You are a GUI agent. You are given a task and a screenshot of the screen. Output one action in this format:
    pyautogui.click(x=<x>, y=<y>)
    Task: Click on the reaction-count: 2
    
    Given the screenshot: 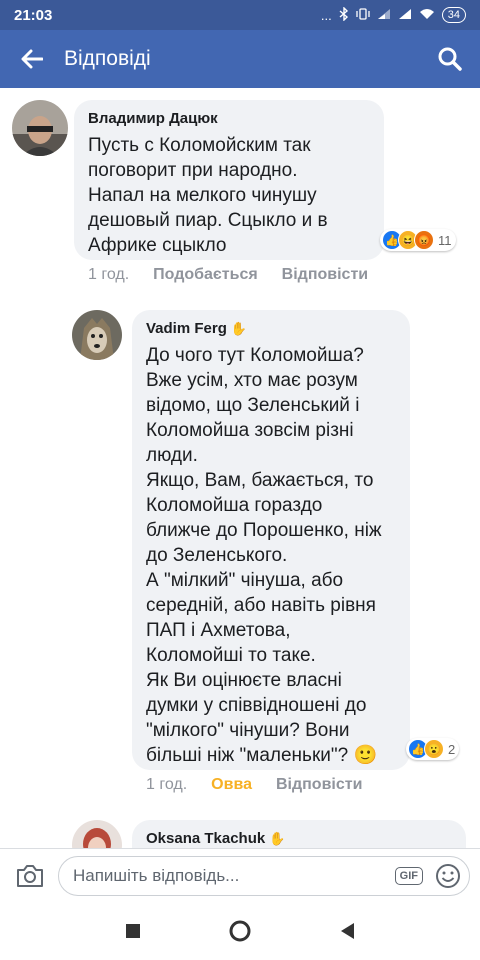 What is the action you would take?
    pyautogui.click(x=452, y=749)
    